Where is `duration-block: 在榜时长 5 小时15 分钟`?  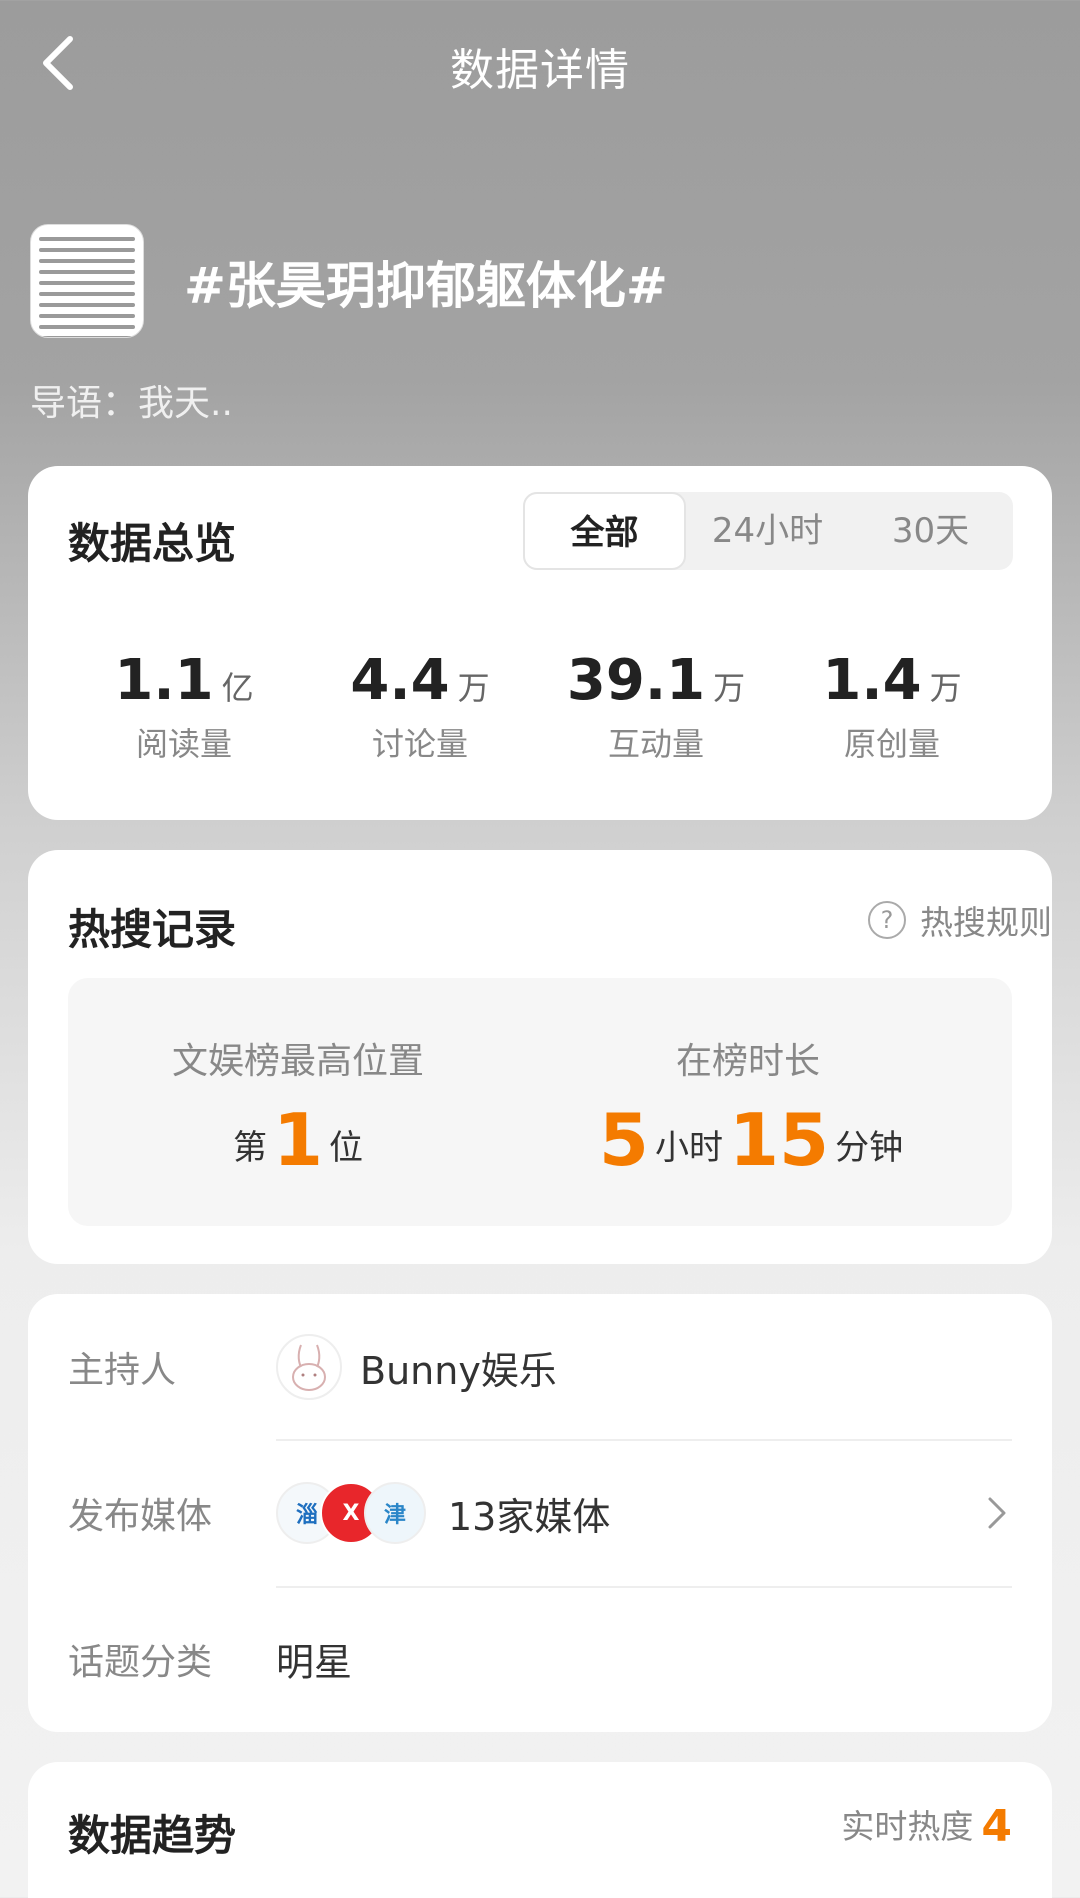
duration-block: 在榜时长 5 小时15 分钟 is located at coordinates (748, 1107).